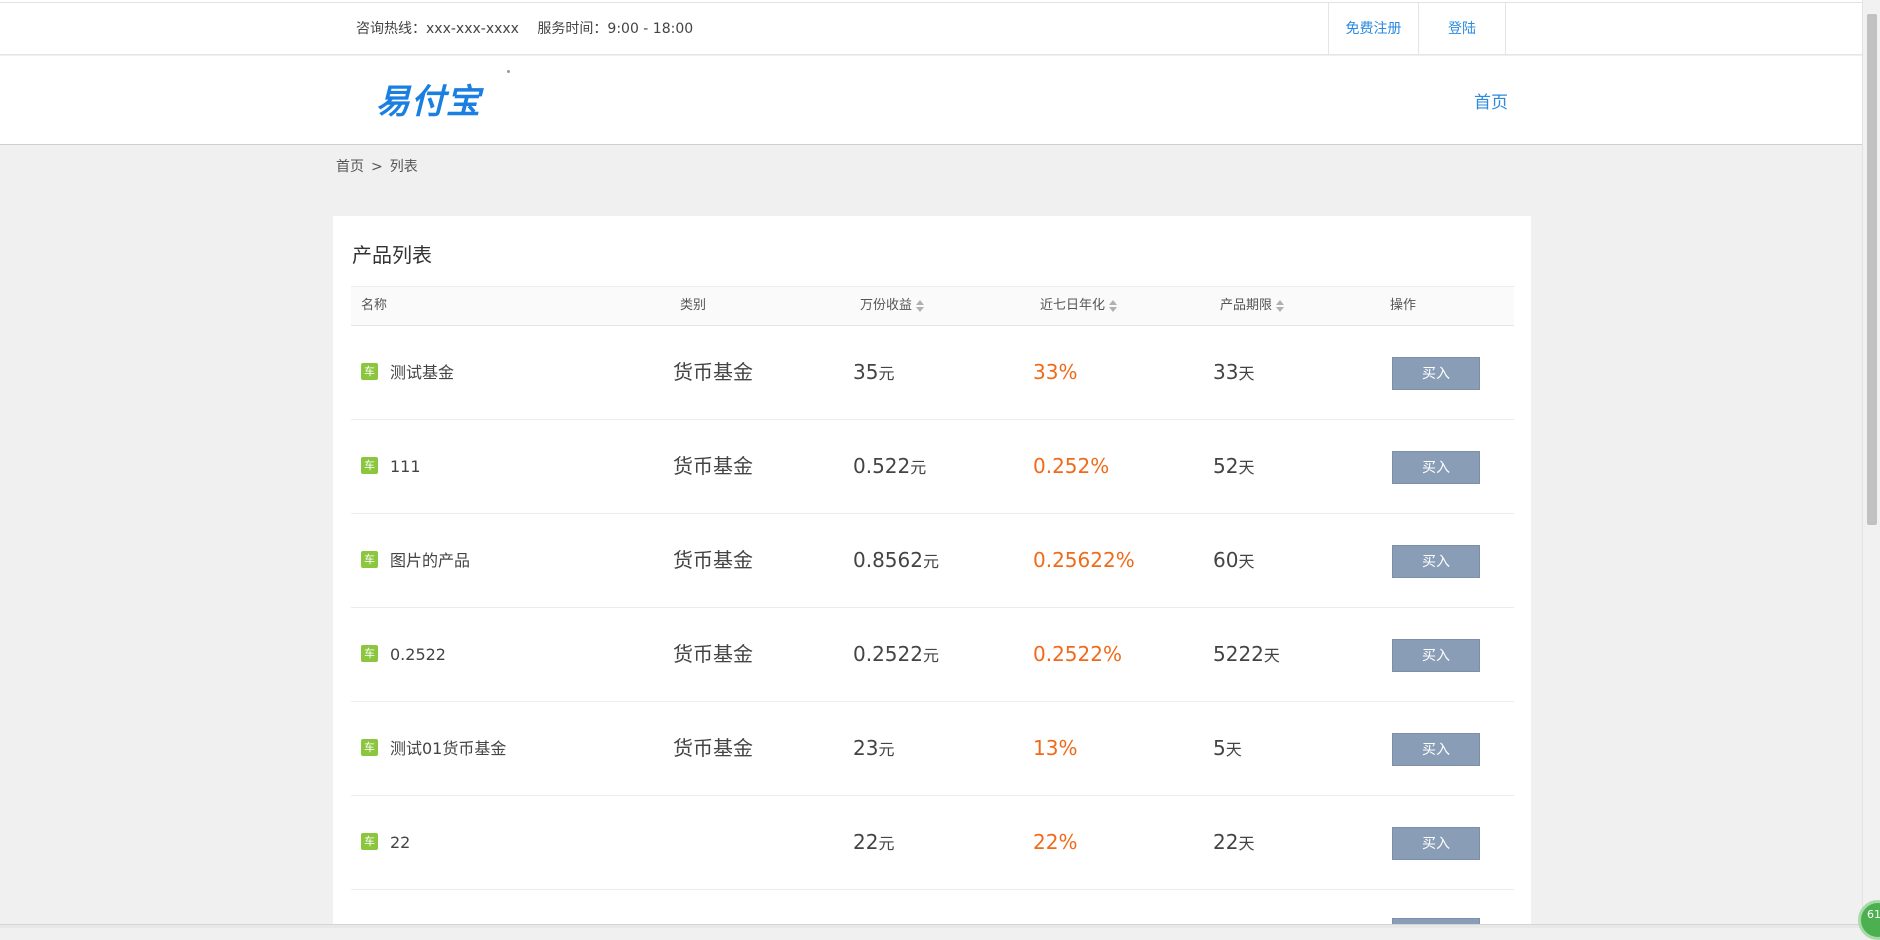 The image size is (1880, 940). What do you see at coordinates (1227, 748) in the screenshot?
I see `product-term: 5天` at bounding box center [1227, 748].